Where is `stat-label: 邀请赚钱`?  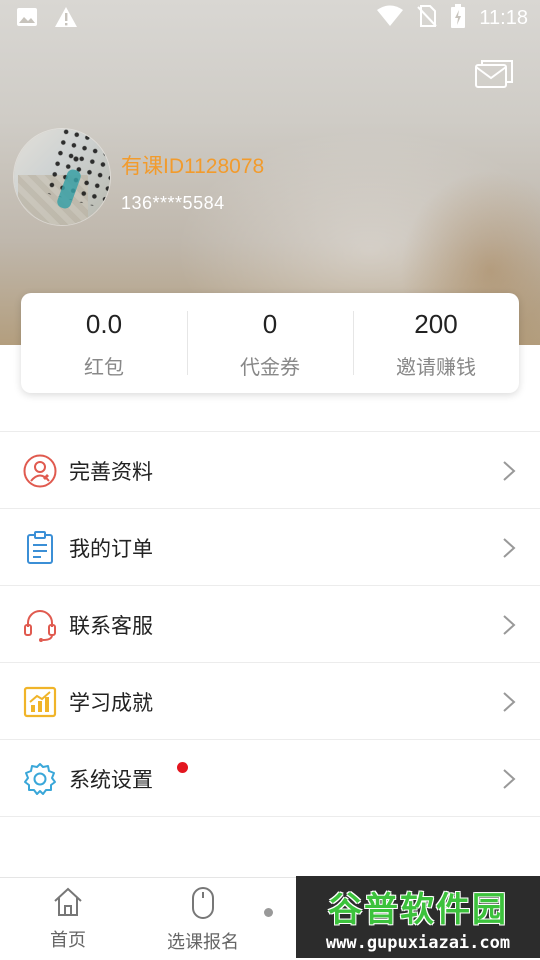
stat-label: 邀请赚钱 is located at coordinates (436, 367).